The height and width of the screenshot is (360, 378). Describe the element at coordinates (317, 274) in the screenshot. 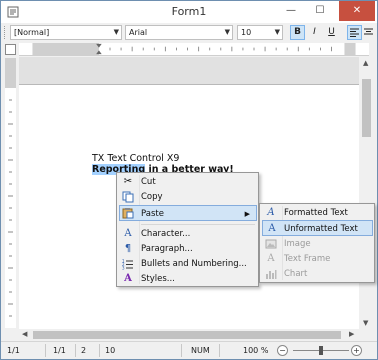

I see `submenu-item-chart: Chart` at that location.